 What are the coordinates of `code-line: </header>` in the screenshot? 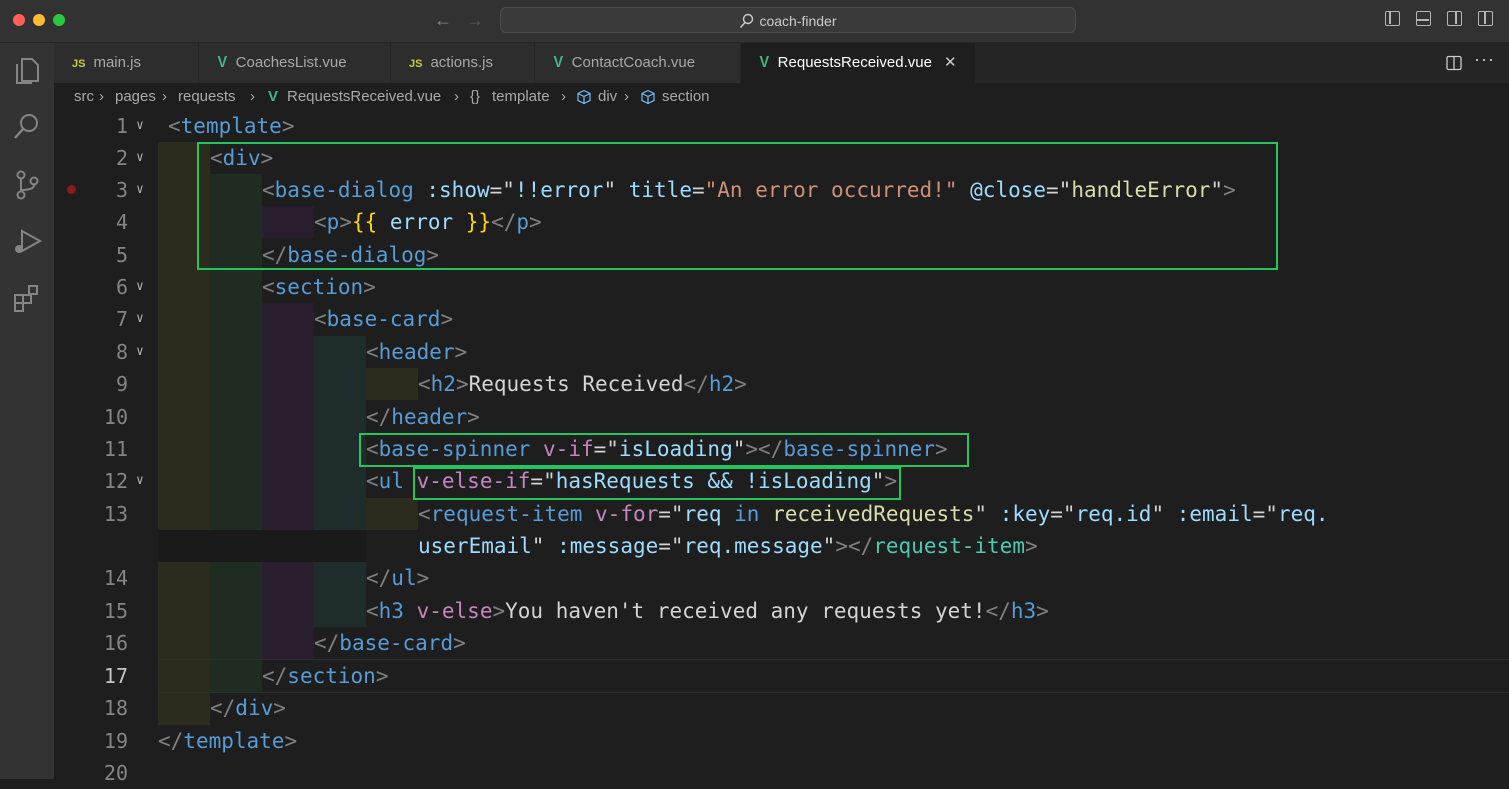 It's located at (319, 417).